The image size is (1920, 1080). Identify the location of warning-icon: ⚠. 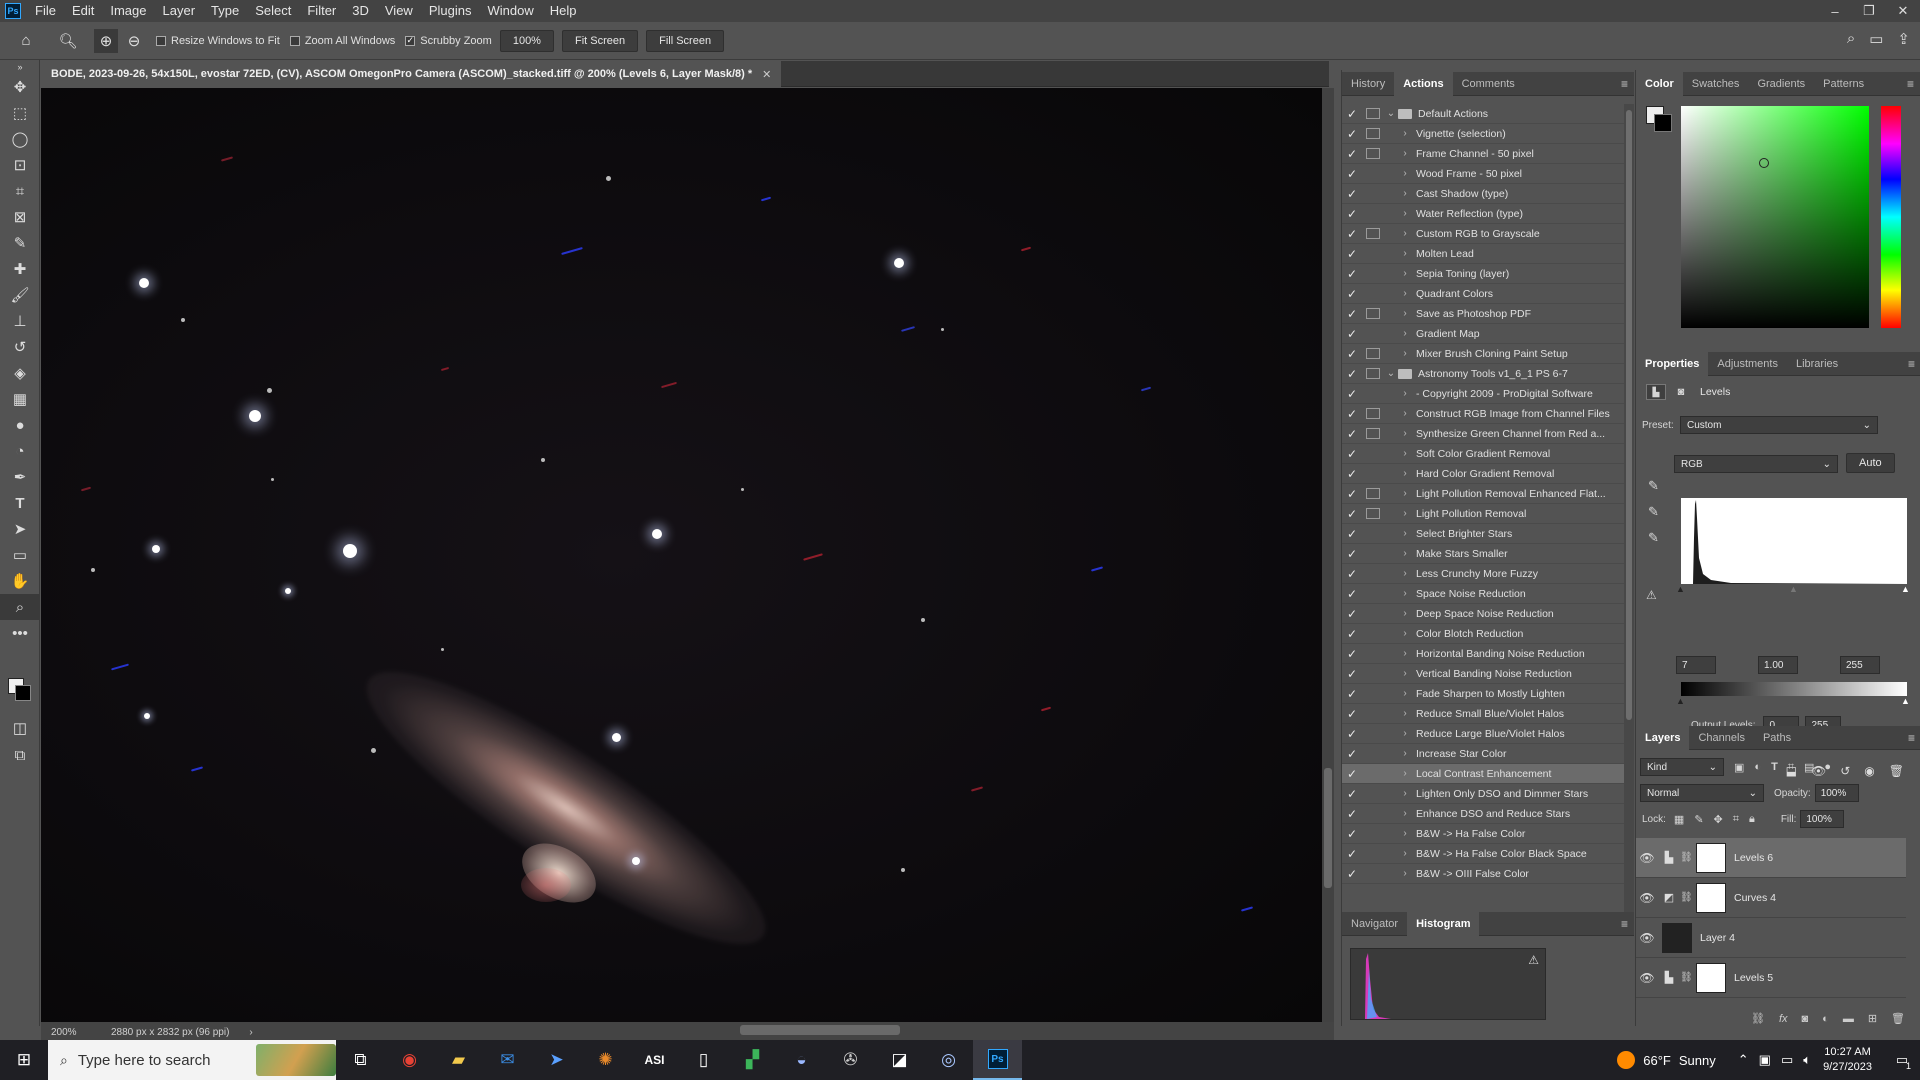
(1533, 960).